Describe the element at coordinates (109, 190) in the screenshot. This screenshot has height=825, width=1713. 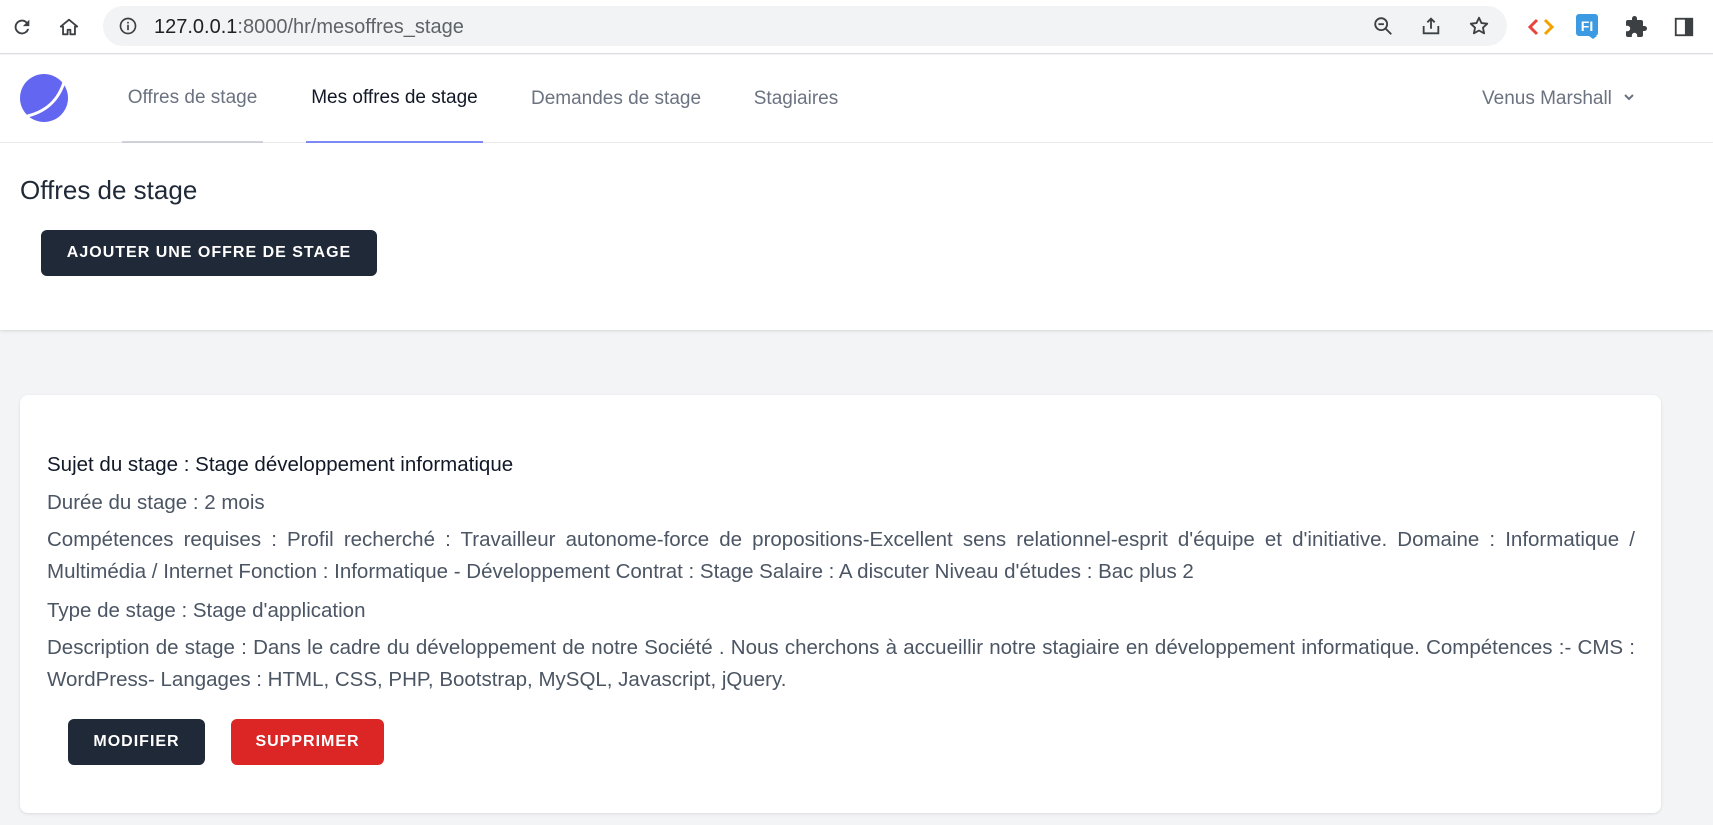
I see `page-title: Offres de stage` at that location.